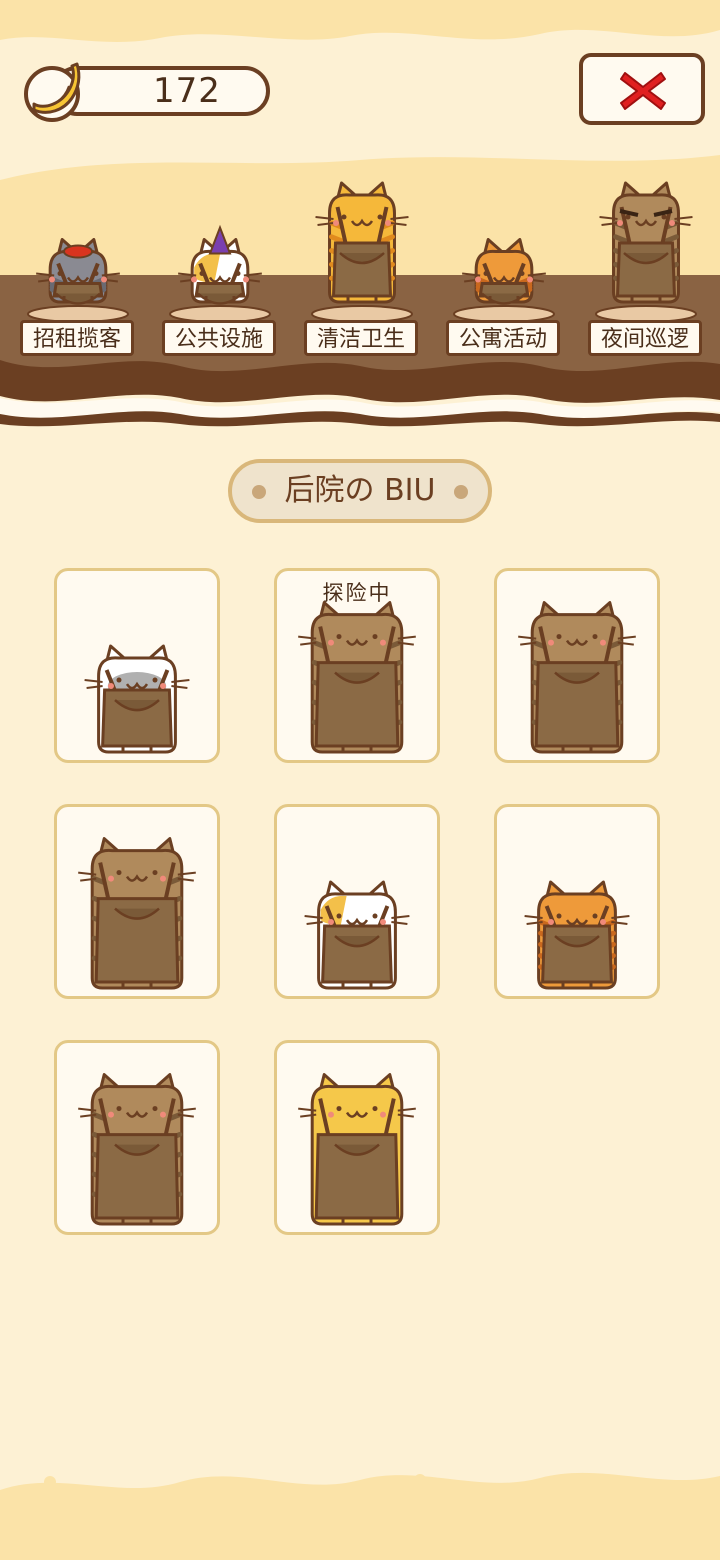 The height and width of the screenshot is (1560, 720). What do you see at coordinates (645, 338) in the screenshot?
I see `job-label-yejian: 夜间巡逻` at bounding box center [645, 338].